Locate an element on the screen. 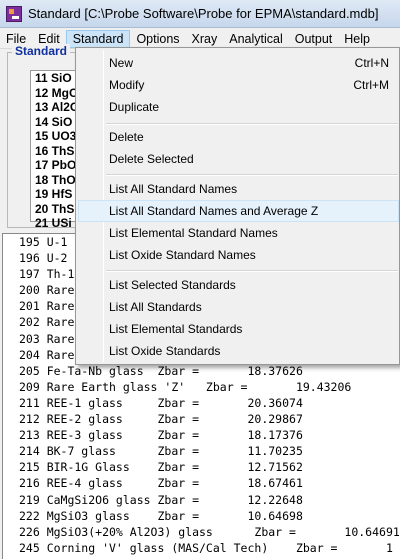 This screenshot has height=559, width=400. log-line: 219 CaMgSi2O6 glass Zbar = 12.22648 is located at coordinates (161, 499).